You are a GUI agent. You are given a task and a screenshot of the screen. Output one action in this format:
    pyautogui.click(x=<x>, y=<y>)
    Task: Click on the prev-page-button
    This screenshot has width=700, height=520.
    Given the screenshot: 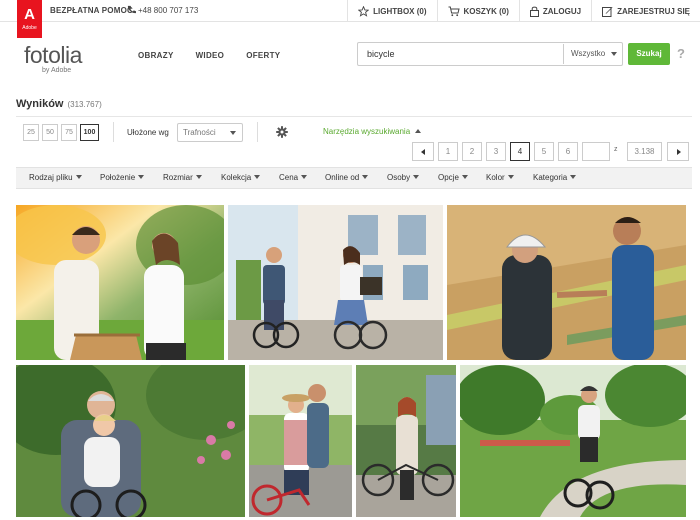 What is the action you would take?
    pyautogui.click(x=423, y=151)
    